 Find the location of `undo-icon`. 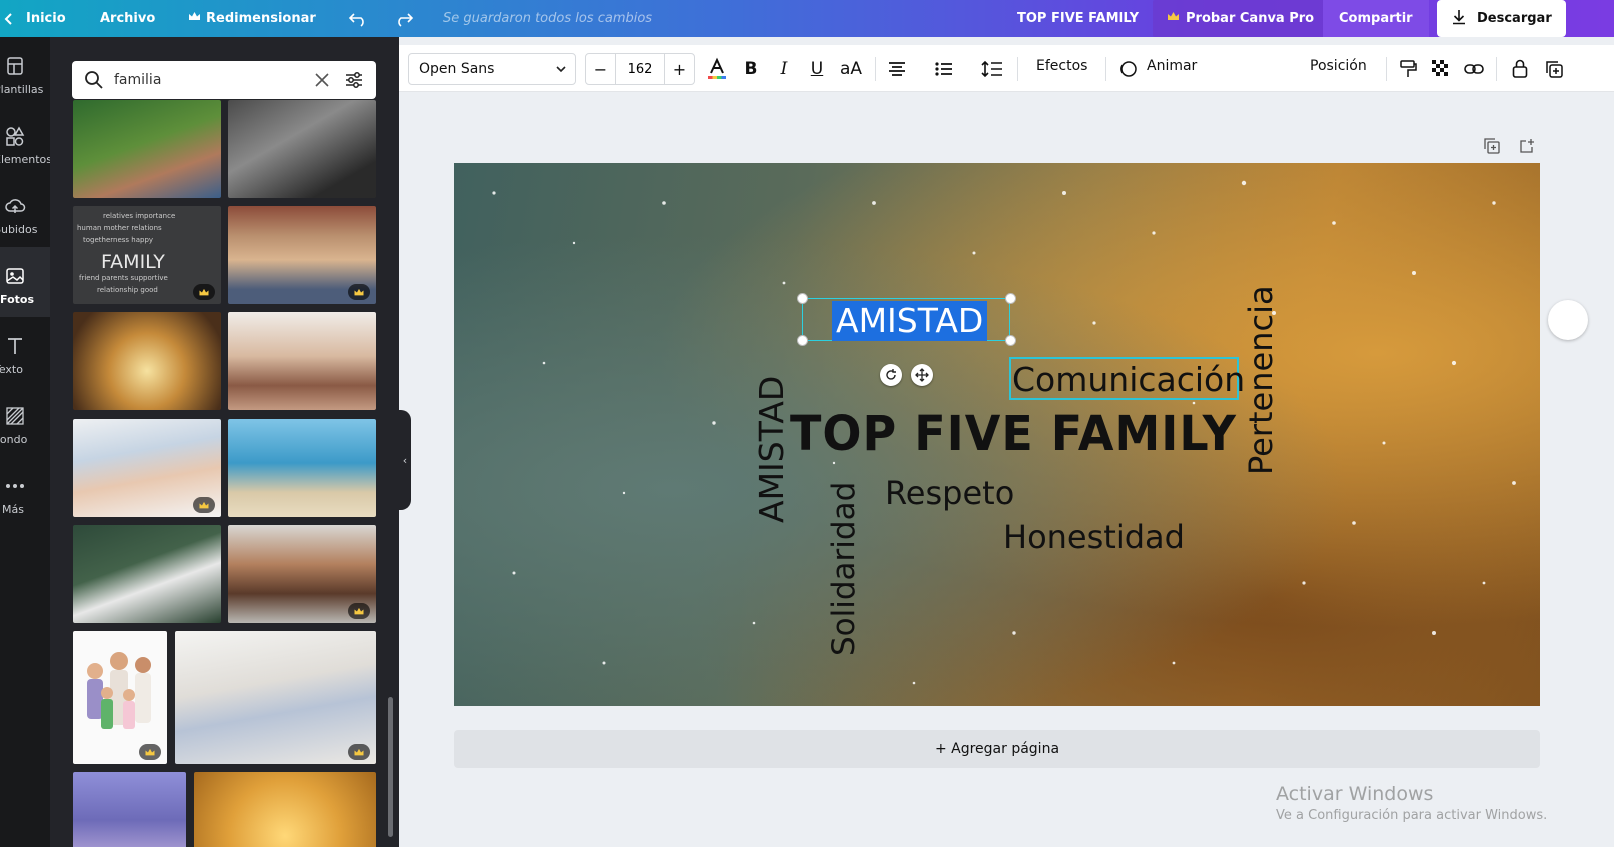

undo-icon is located at coordinates (358, 18).